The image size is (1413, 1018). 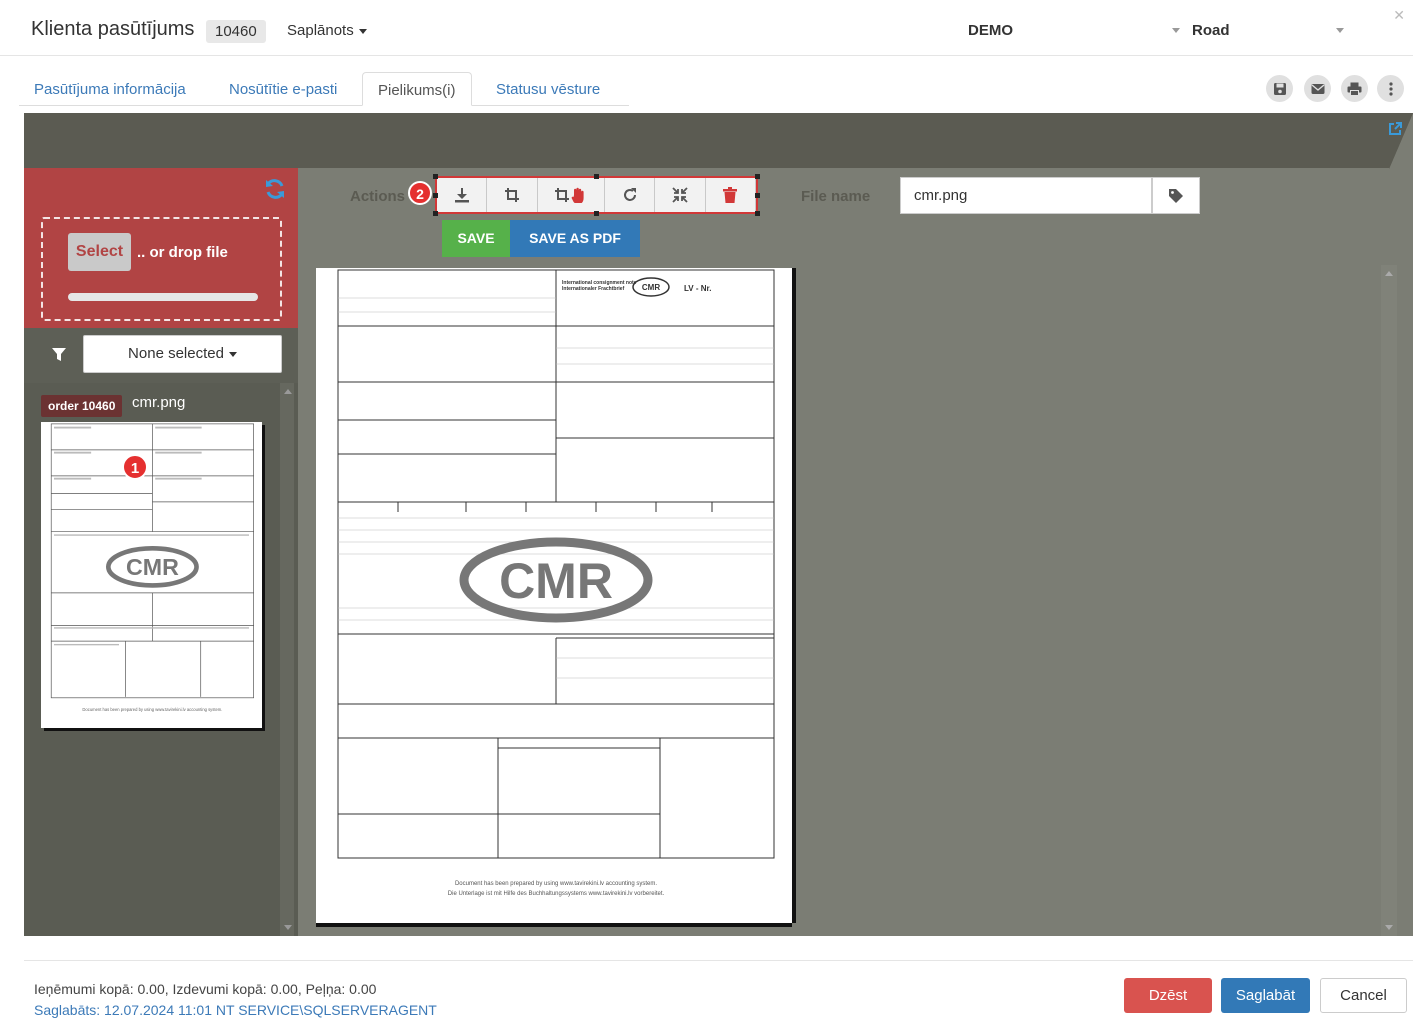 I want to click on cmr-large-stamp: CMR, so click(x=556, y=581).